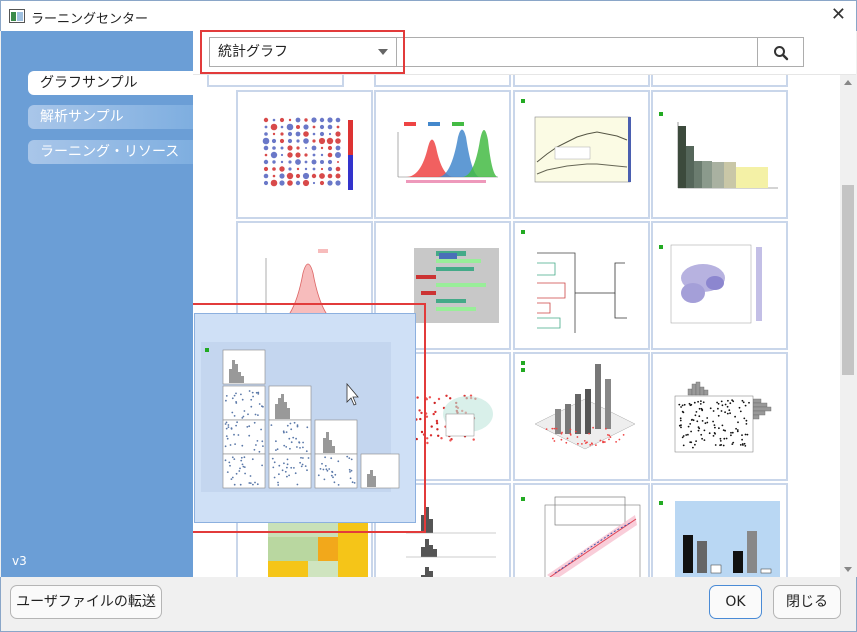 Image resolution: width=857 pixels, height=632 pixels. I want to click on footer-bar: ユーザファイルの転送 OK 閉じる, so click(428, 604).